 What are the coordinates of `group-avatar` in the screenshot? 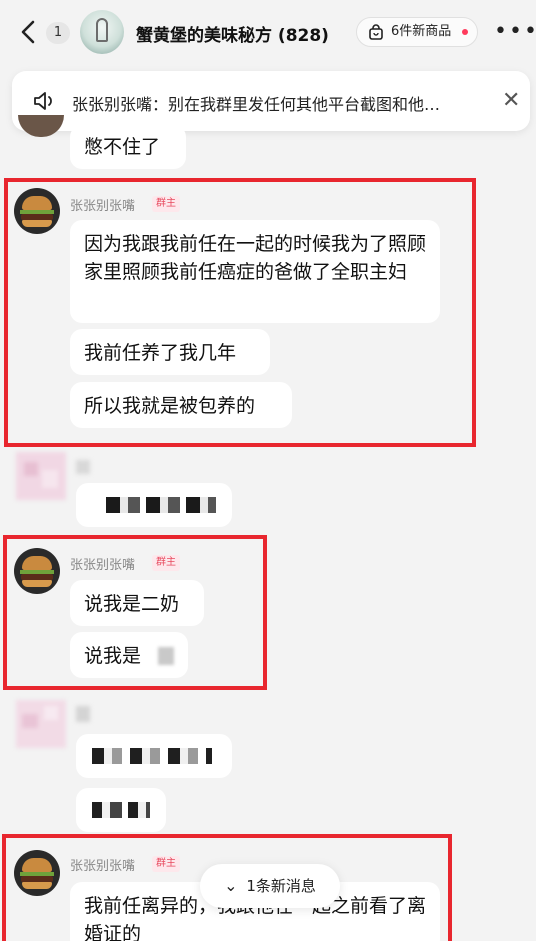 It's located at (102, 32).